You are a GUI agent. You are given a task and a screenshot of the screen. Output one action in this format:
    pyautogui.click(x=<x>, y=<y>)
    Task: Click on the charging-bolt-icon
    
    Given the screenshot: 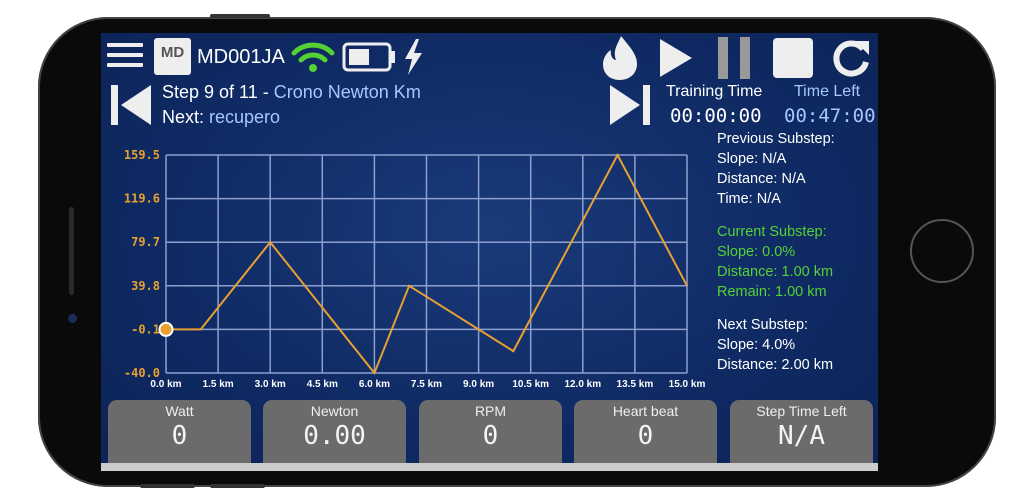 What is the action you would take?
    pyautogui.click(x=413, y=57)
    